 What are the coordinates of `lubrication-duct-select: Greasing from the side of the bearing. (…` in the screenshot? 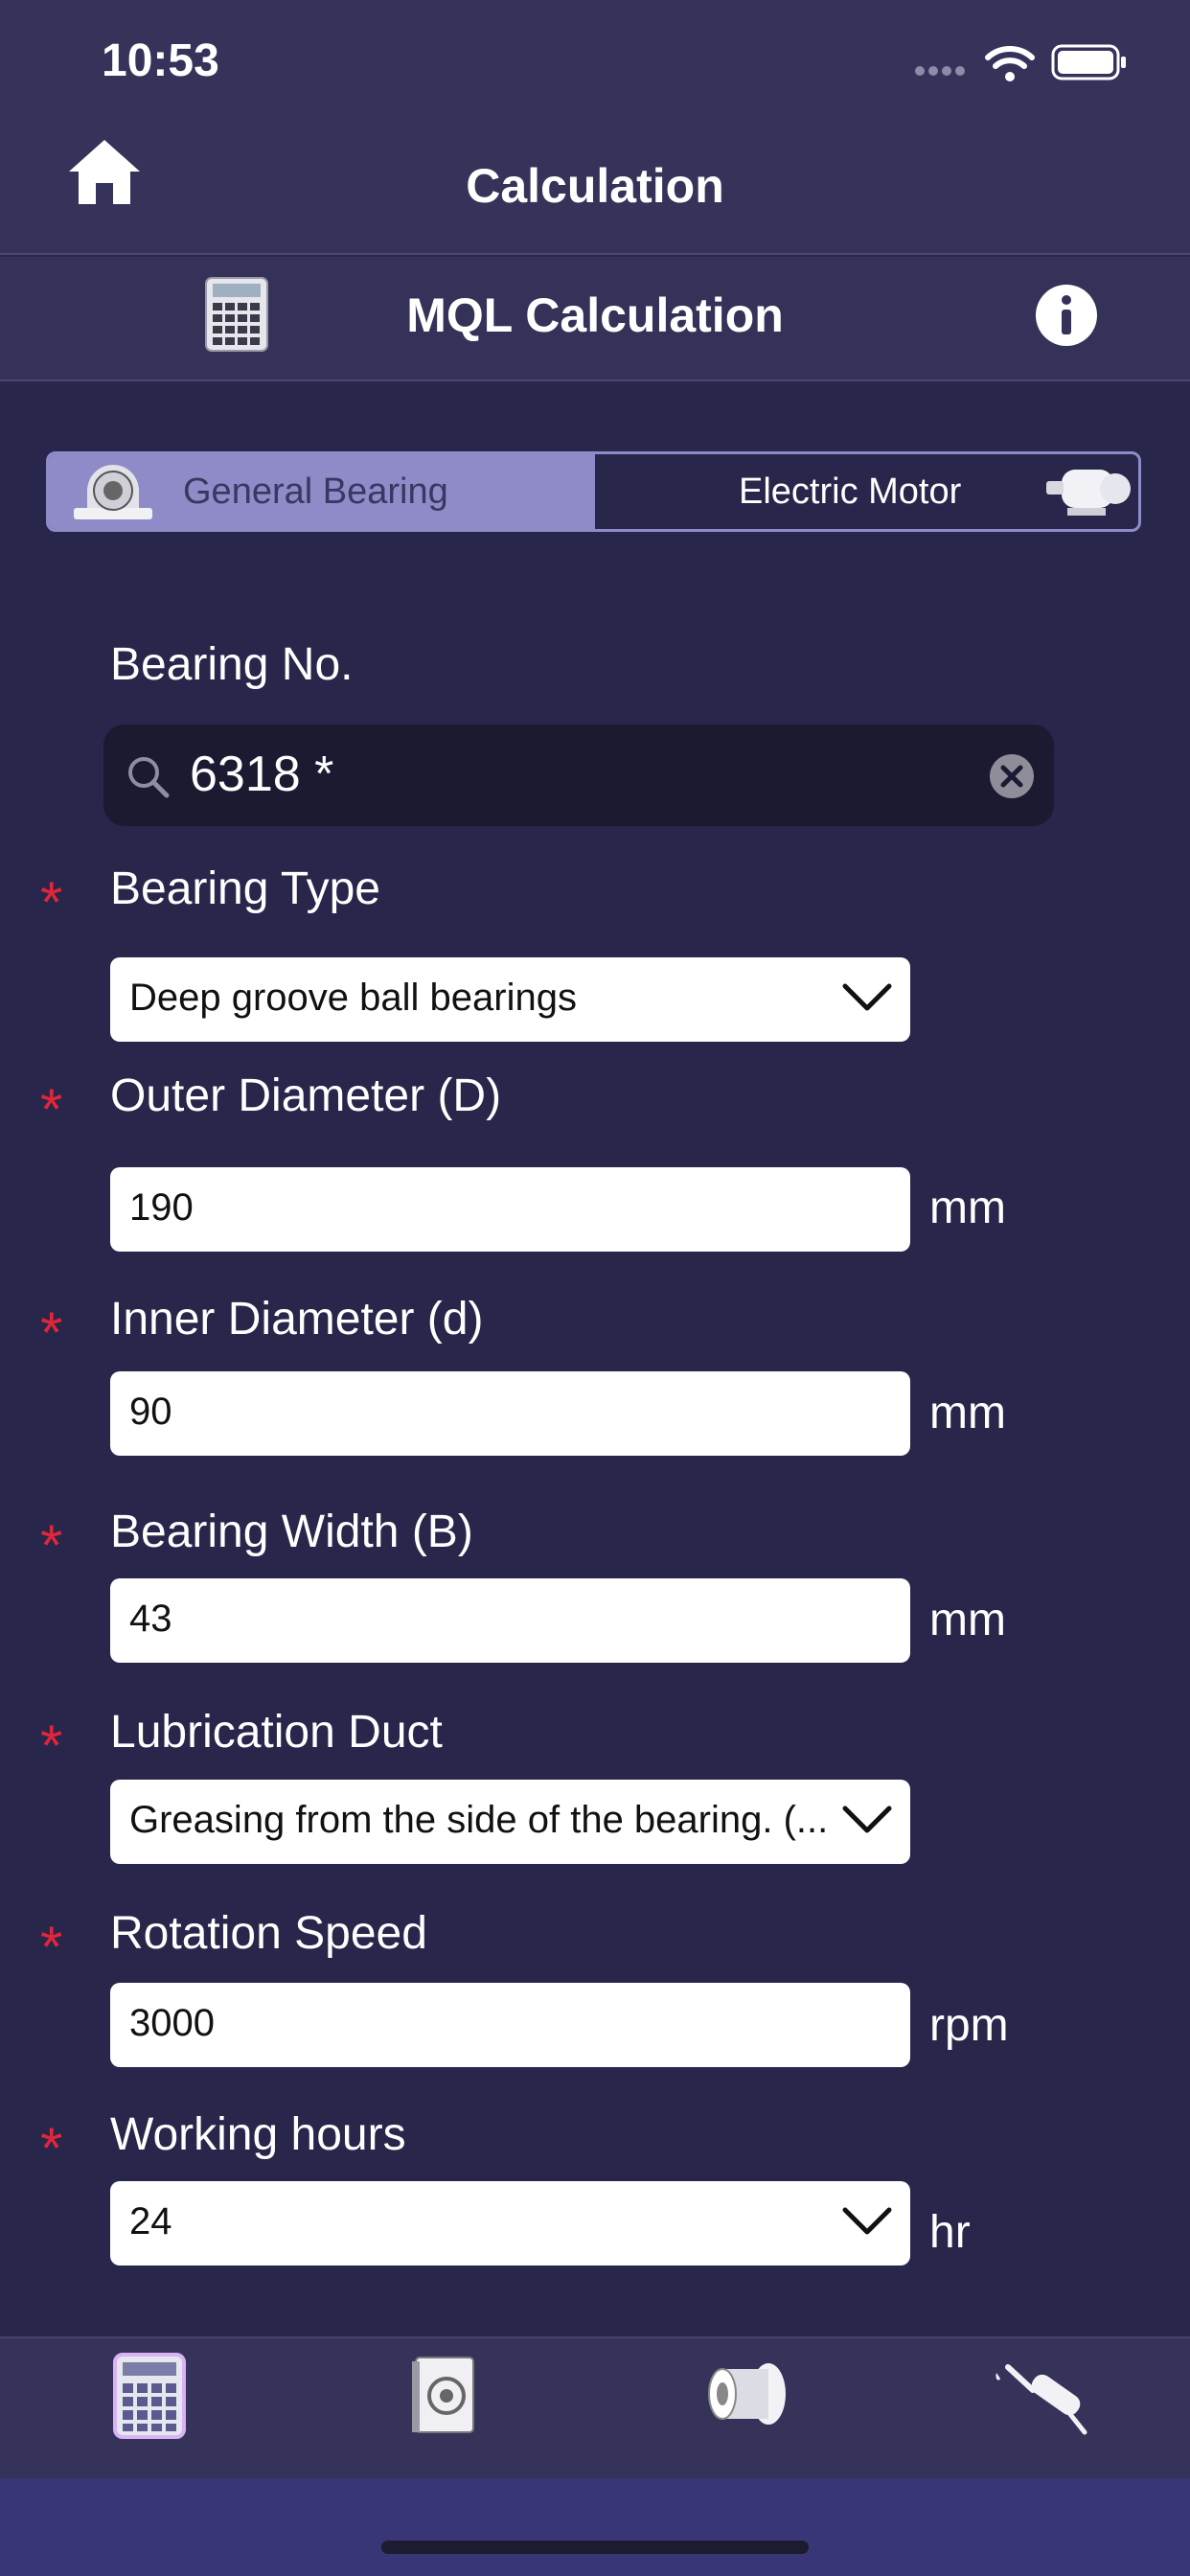 It's located at (510, 1822).